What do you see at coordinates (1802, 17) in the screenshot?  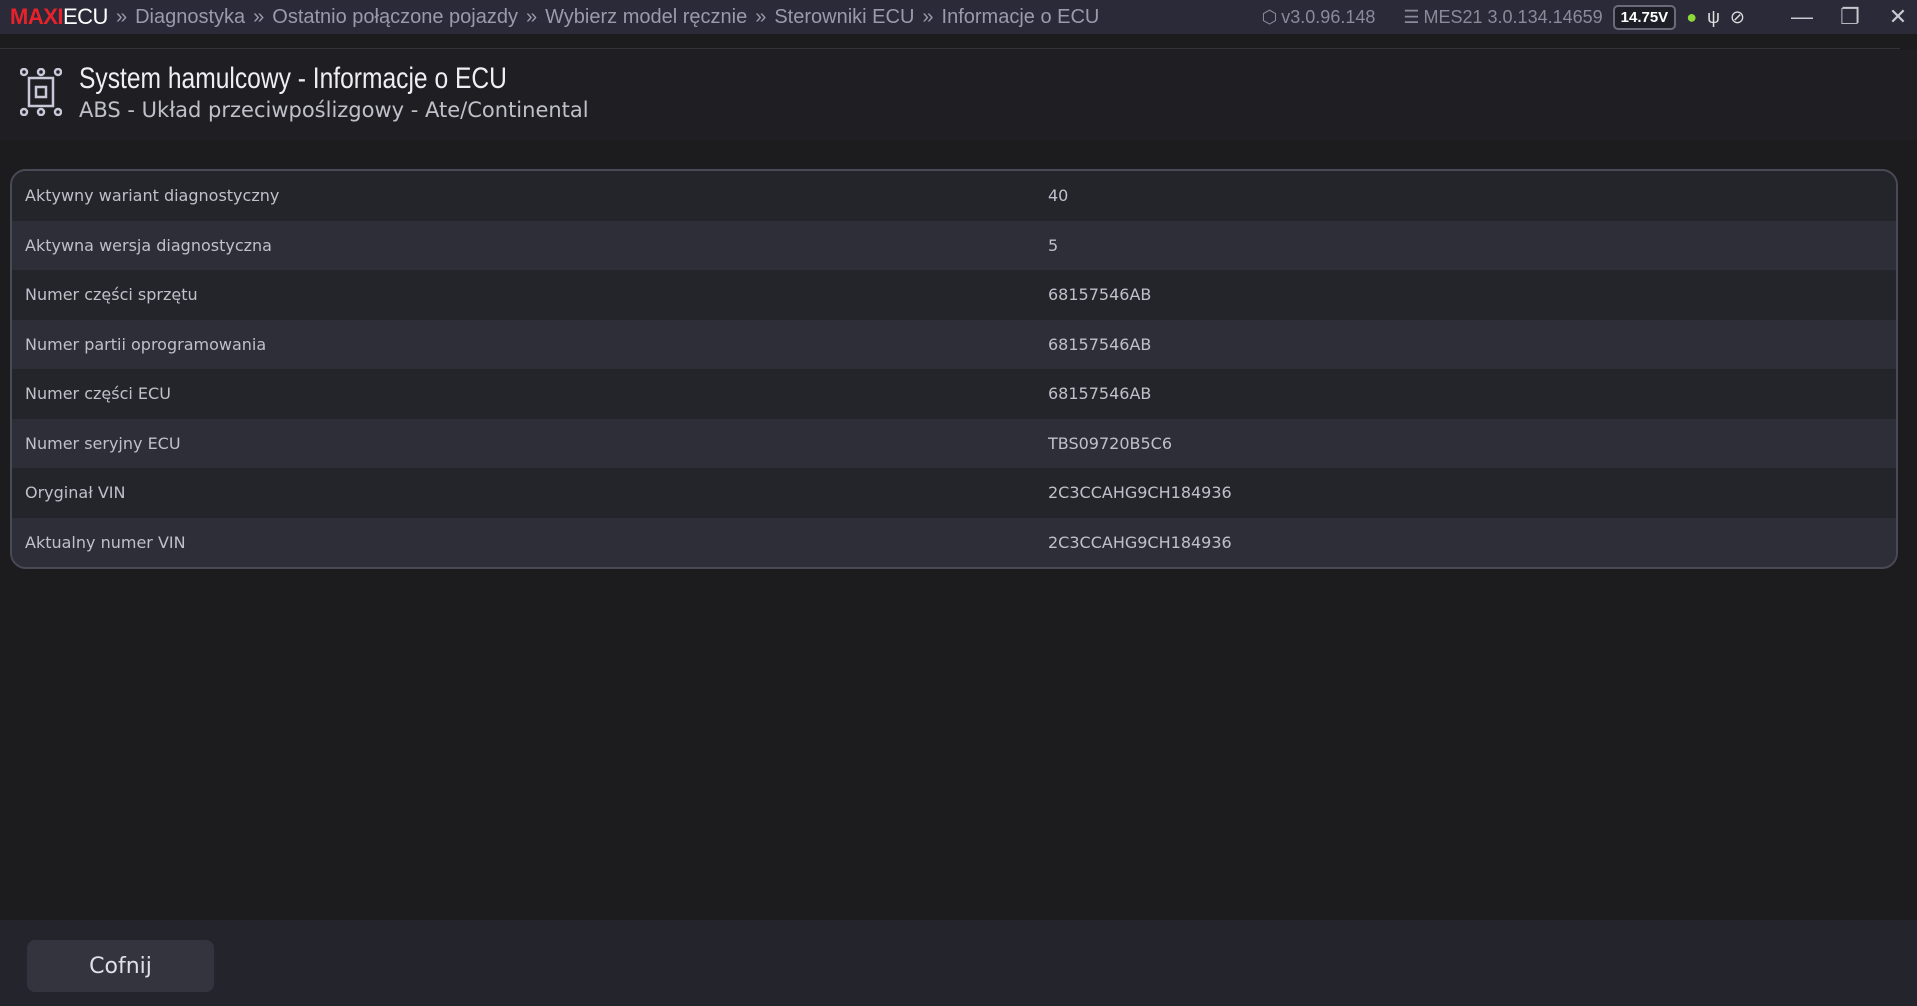 I see `minimize-button: —` at bounding box center [1802, 17].